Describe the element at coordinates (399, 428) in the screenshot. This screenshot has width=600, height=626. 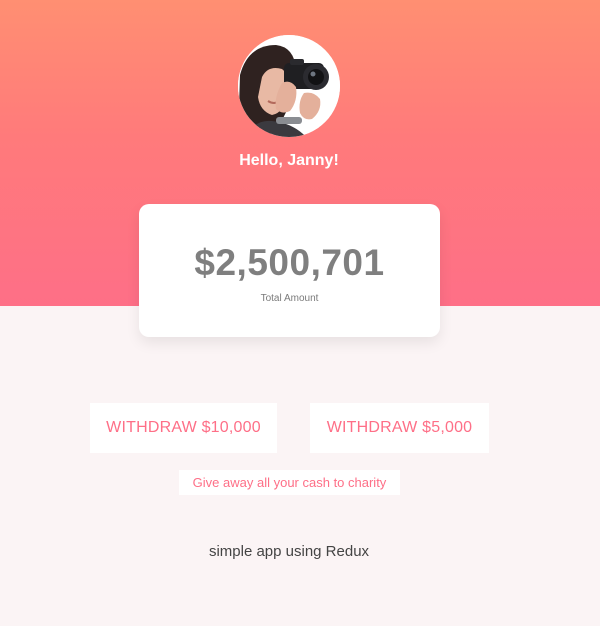
I see `withdraw-5000-button: WITHDRAW $5,000` at that location.